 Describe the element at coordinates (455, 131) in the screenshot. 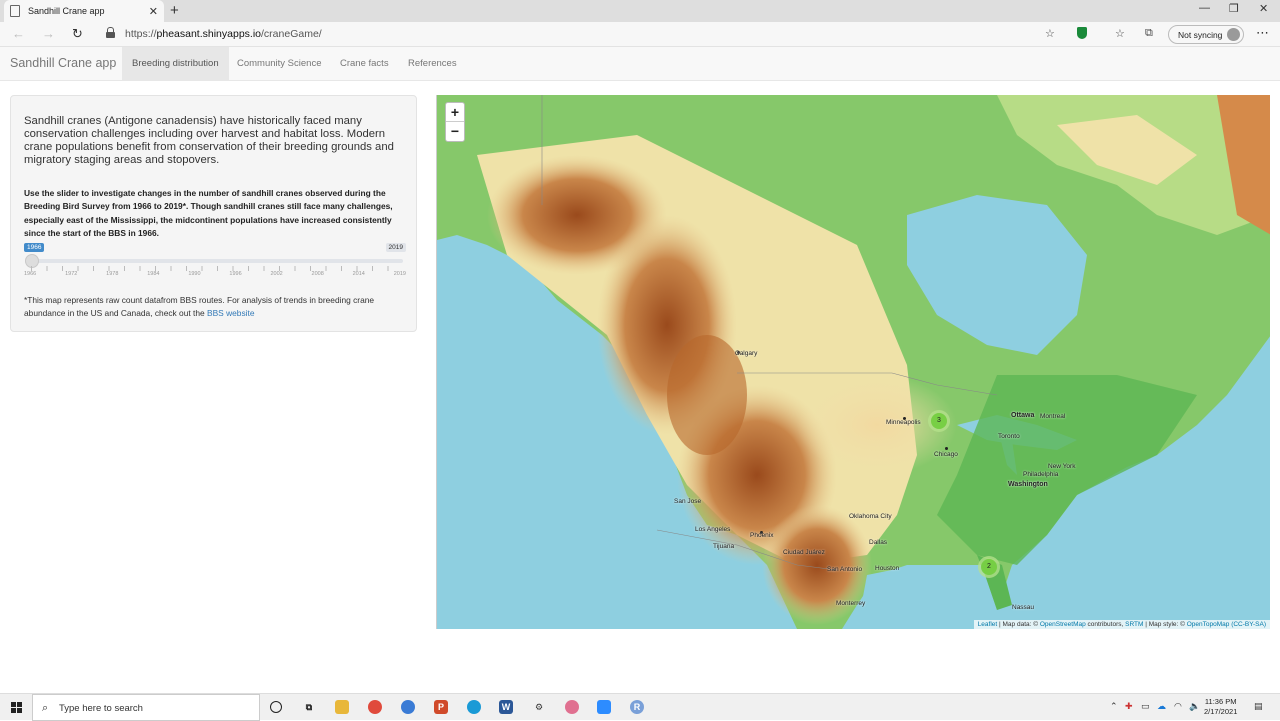

I see `zoom-out-button: −` at that location.